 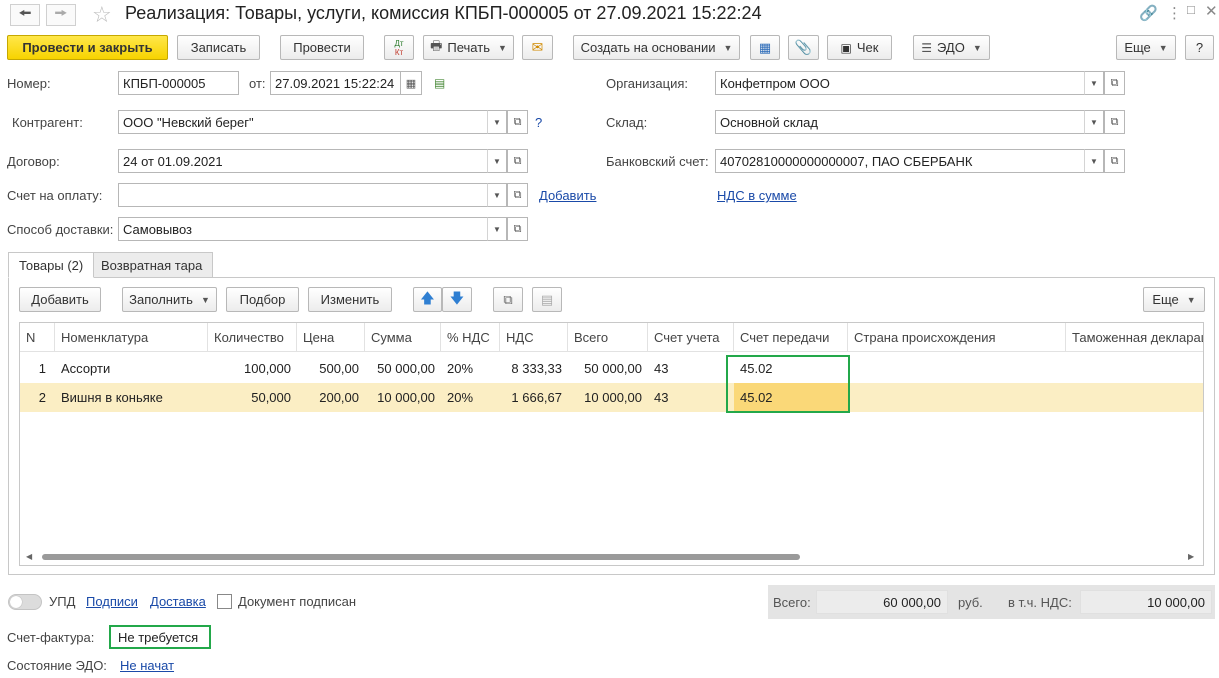 I want to click on cell-sum: 50 000,00, so click(x=406, y=368).